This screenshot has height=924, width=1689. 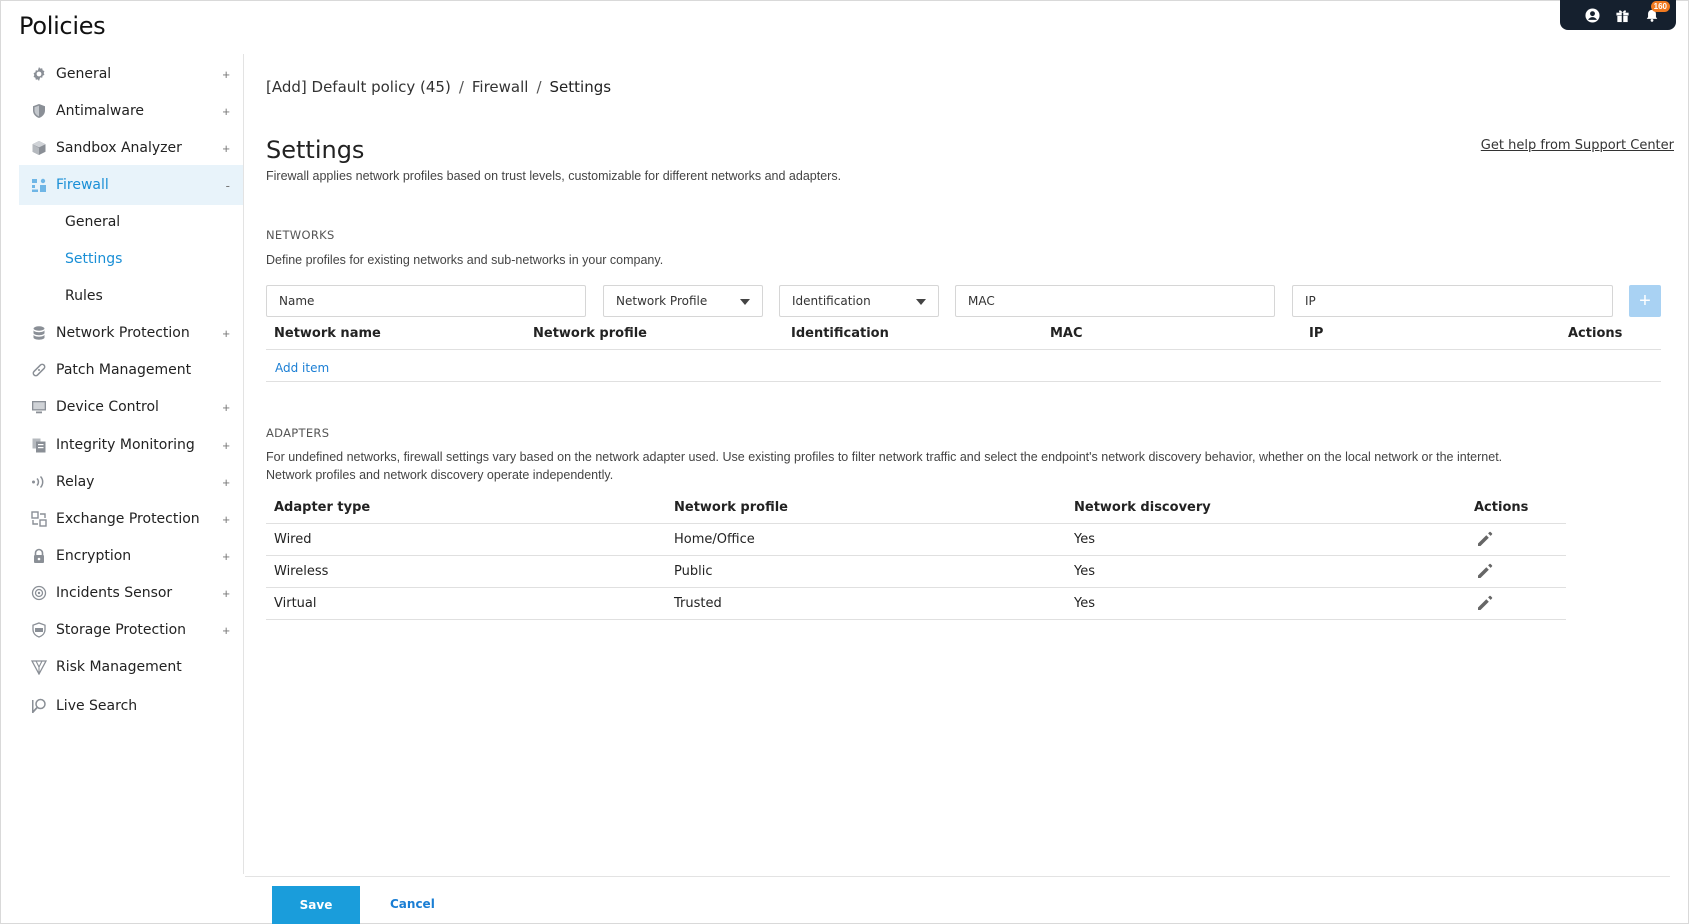 I want to click on networks-column-header: Network profile, so click(x=590, y=333).